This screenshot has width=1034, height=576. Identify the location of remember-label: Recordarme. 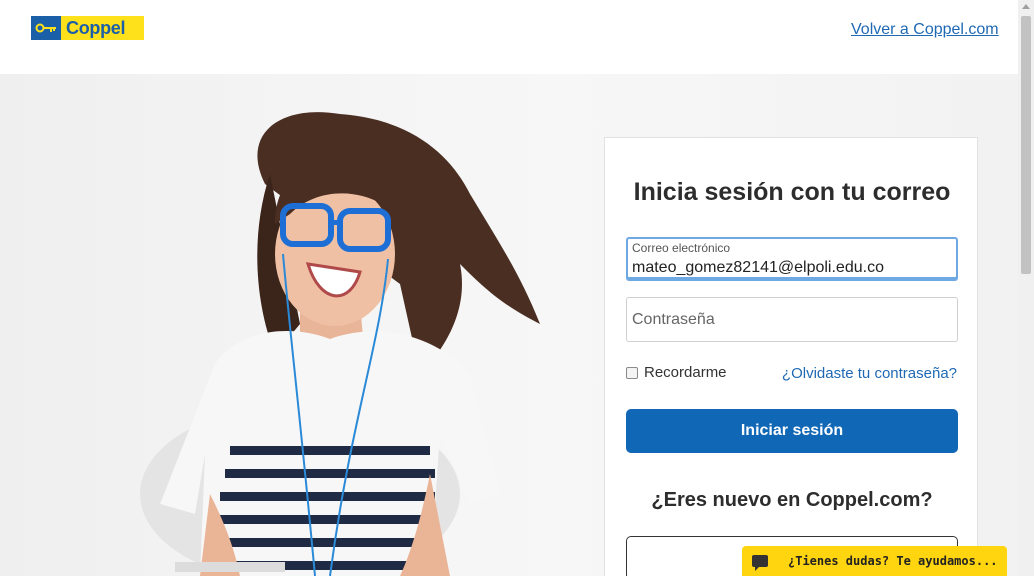
(685, 372).